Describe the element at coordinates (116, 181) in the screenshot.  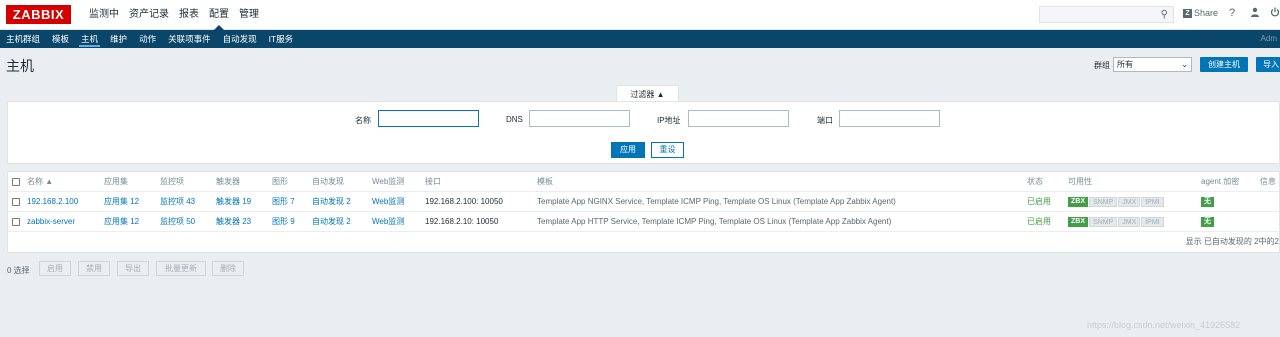
I see `column-applications: 应用集` at that location.